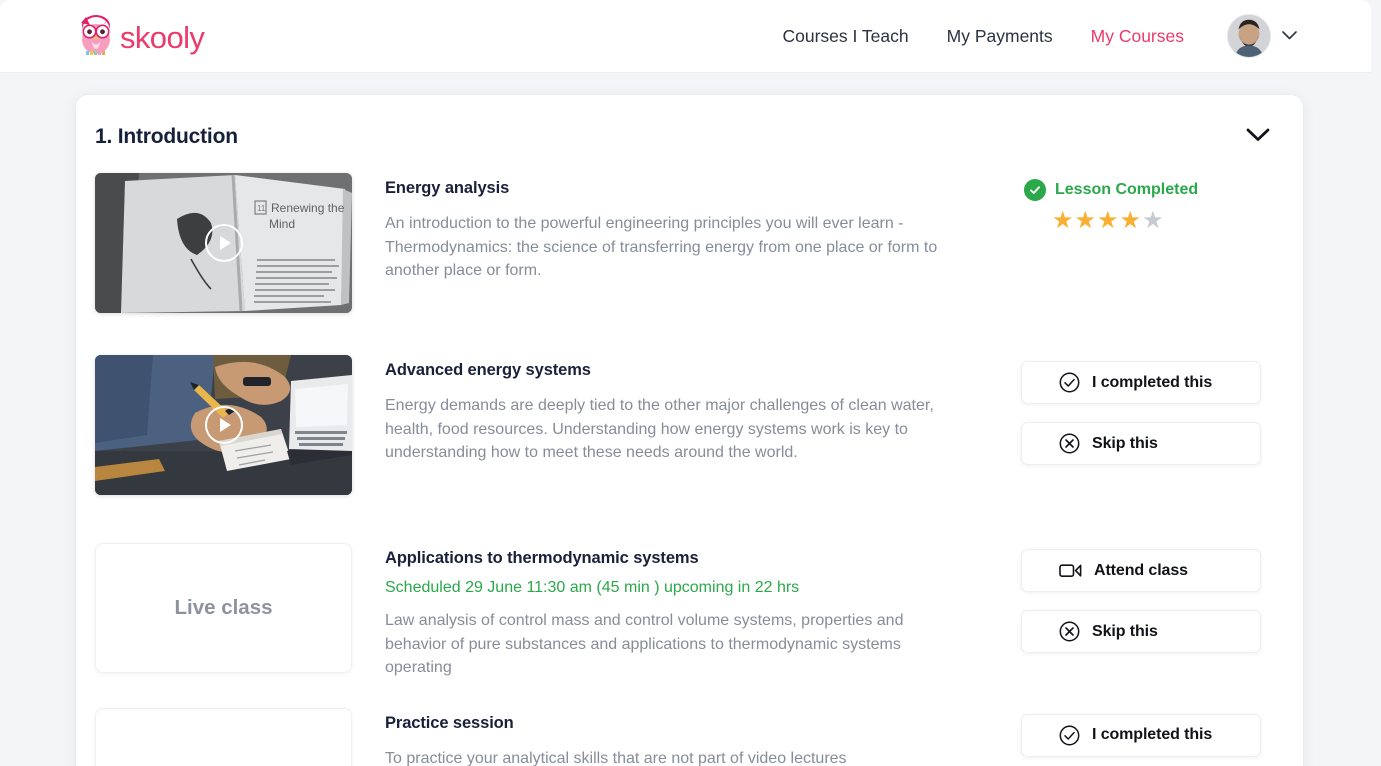  I want to click on button-label: Attend class, so click(1141, 570).